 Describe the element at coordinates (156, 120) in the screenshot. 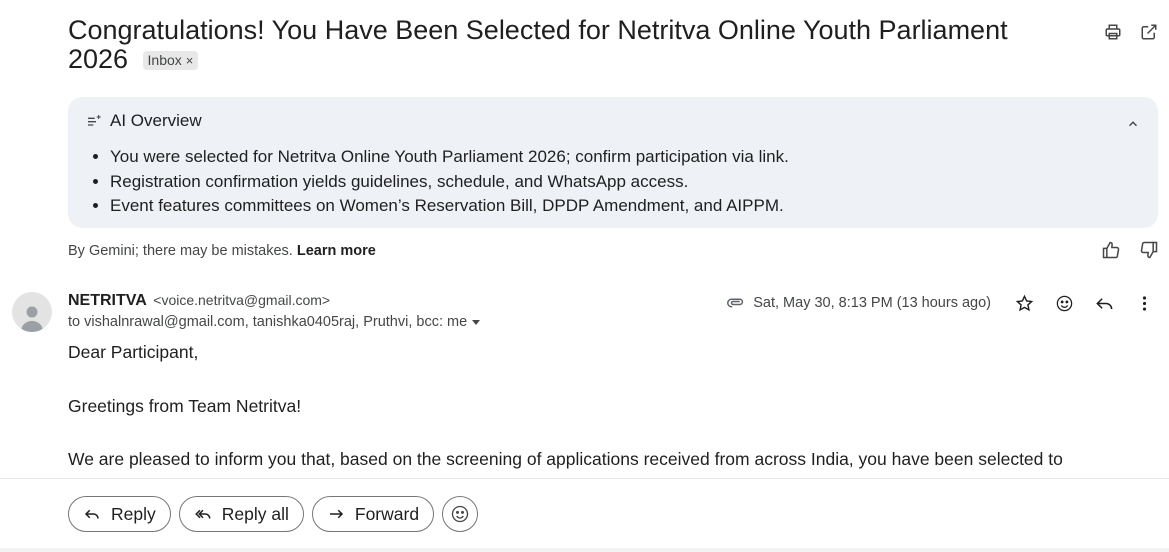

I see `ai-overview-title: AI Overview` at that location.